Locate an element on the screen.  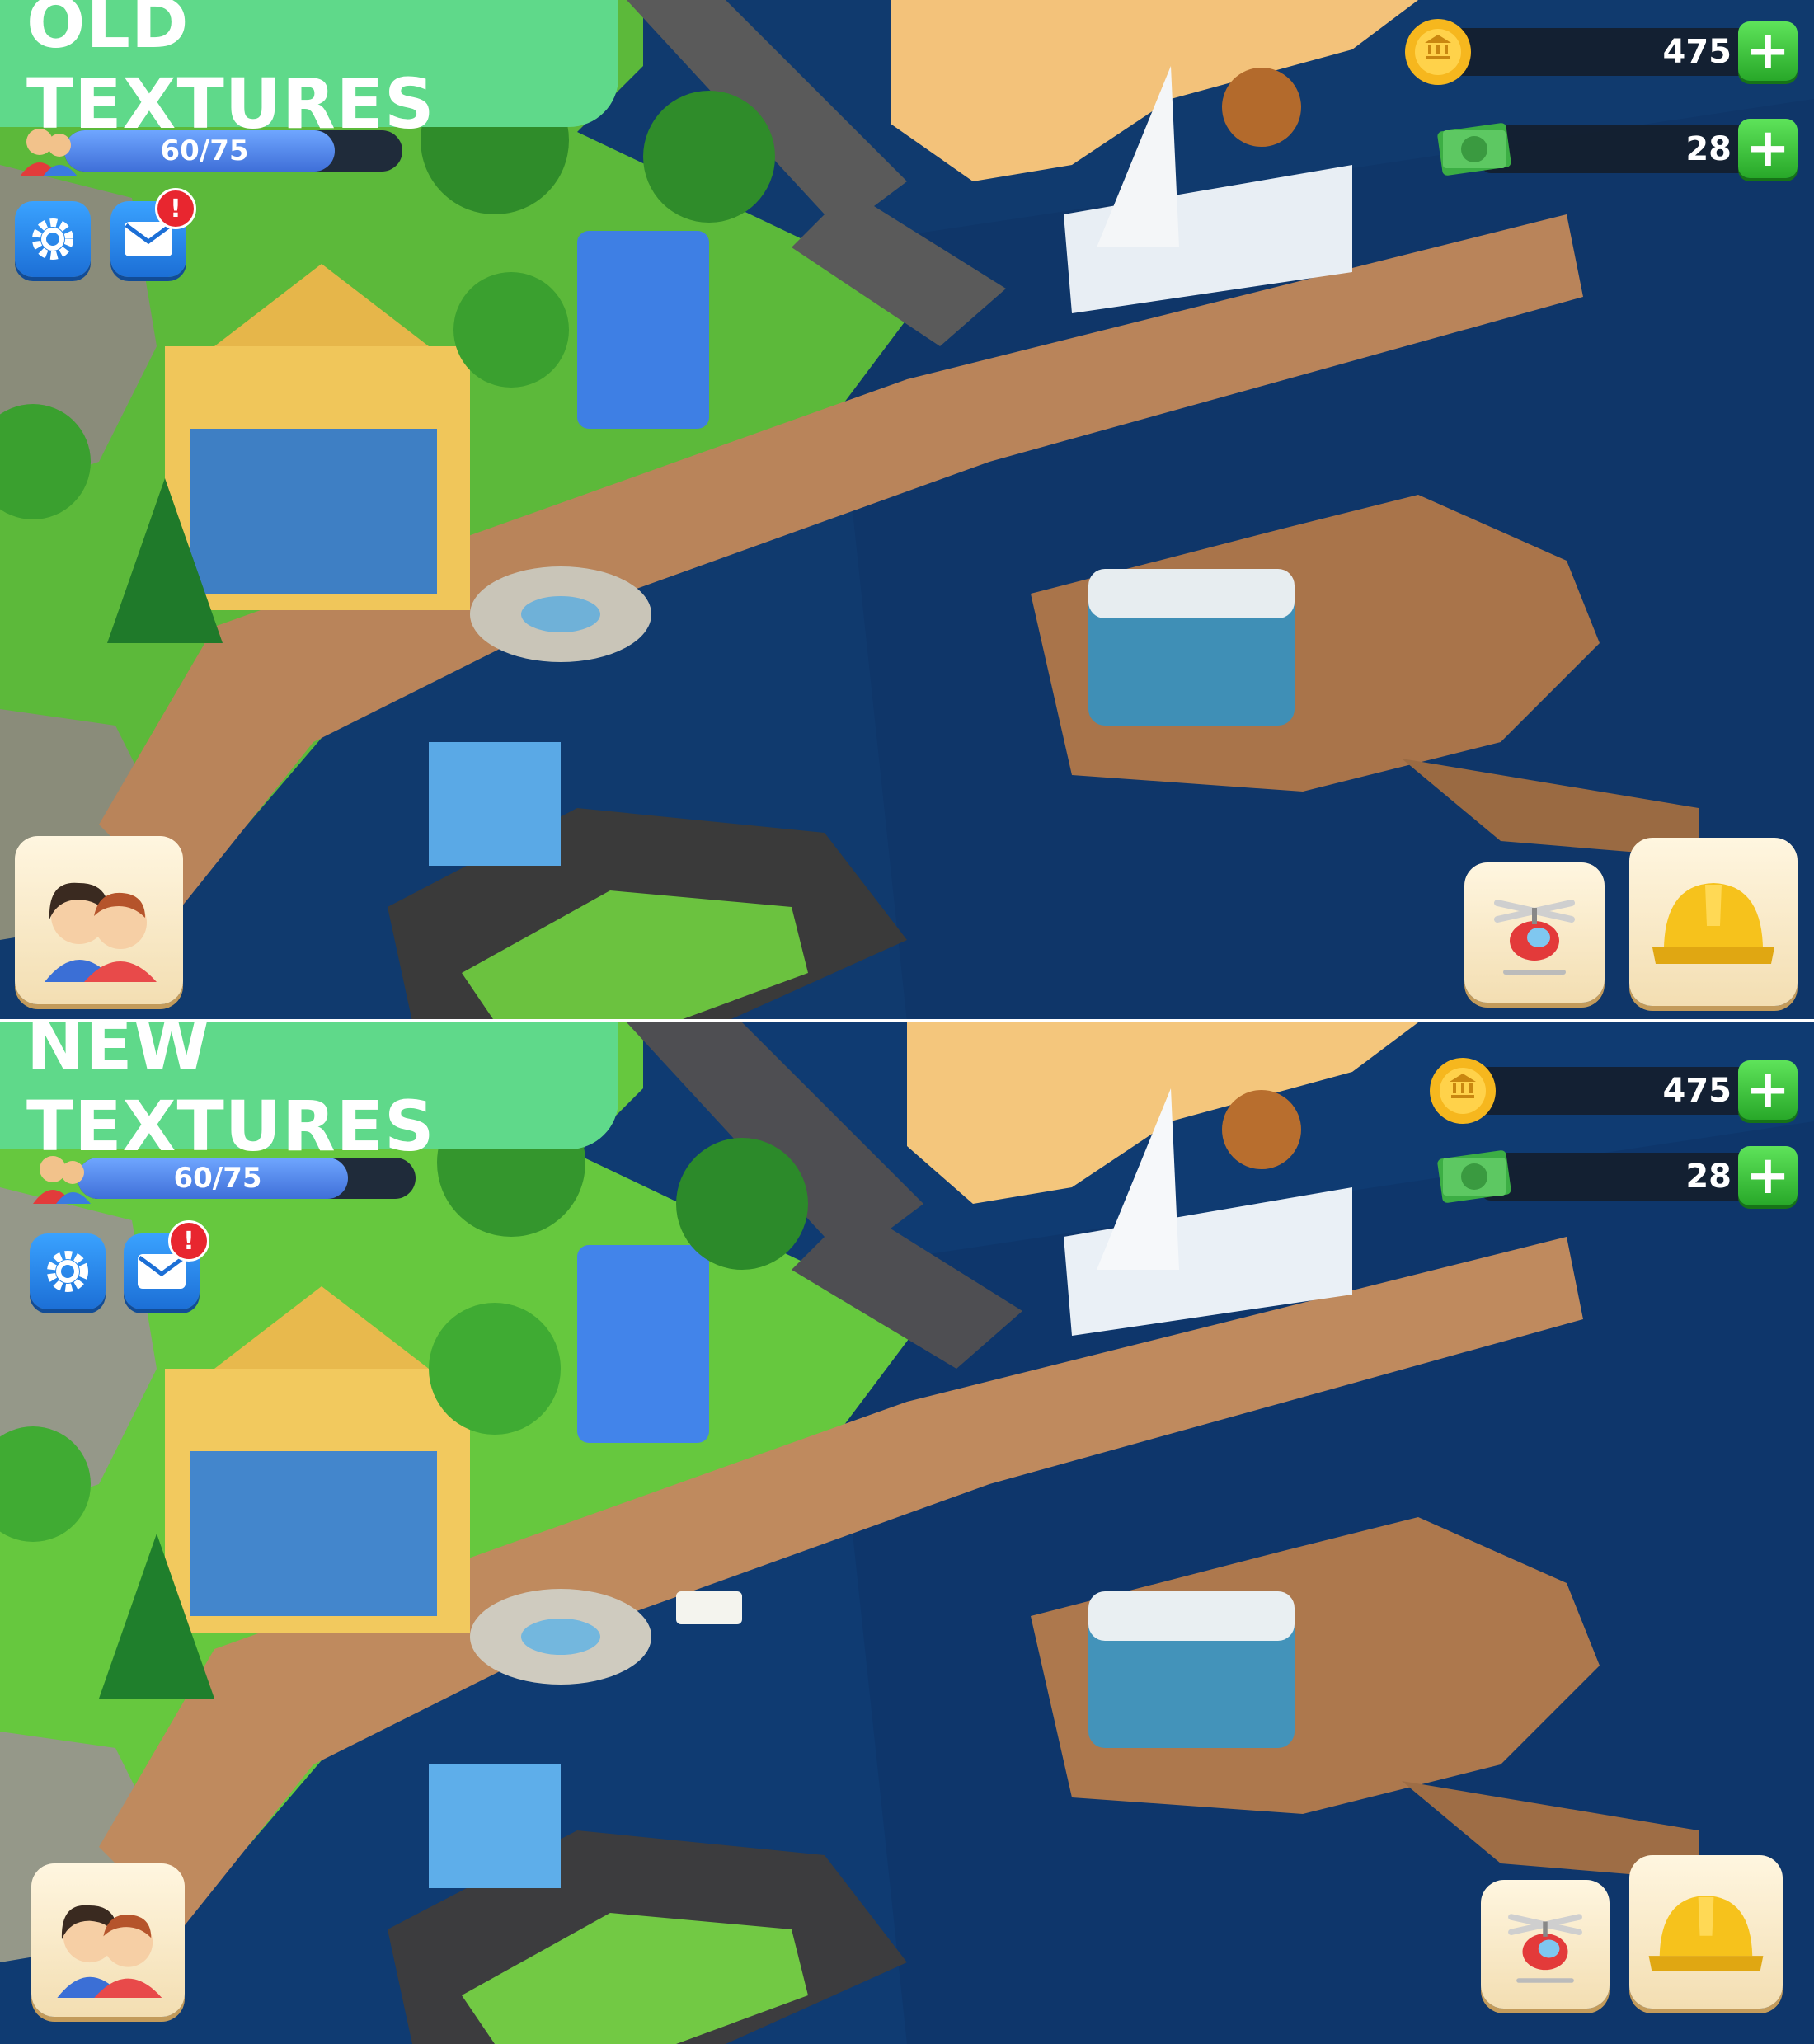
bench is located at coordinates (709, 1607).